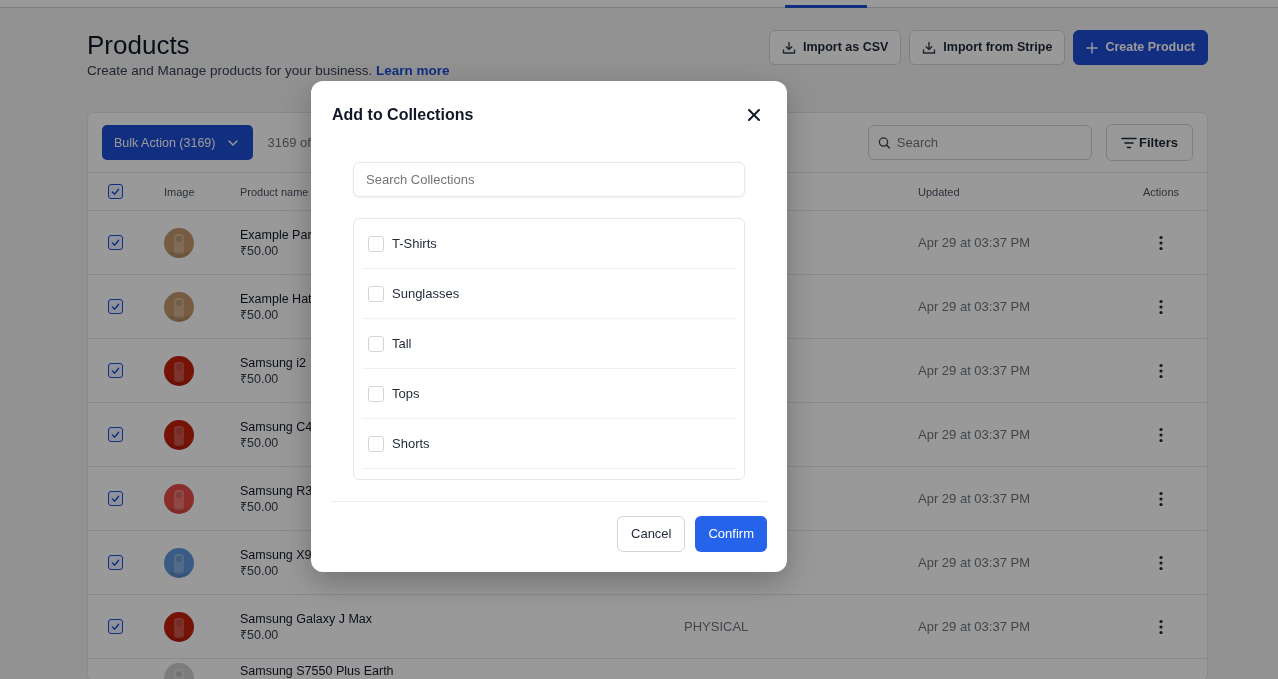 This screenshot has width=1278, height=679. I want to click on create-product-button: Create Product, so click(1140, 47).